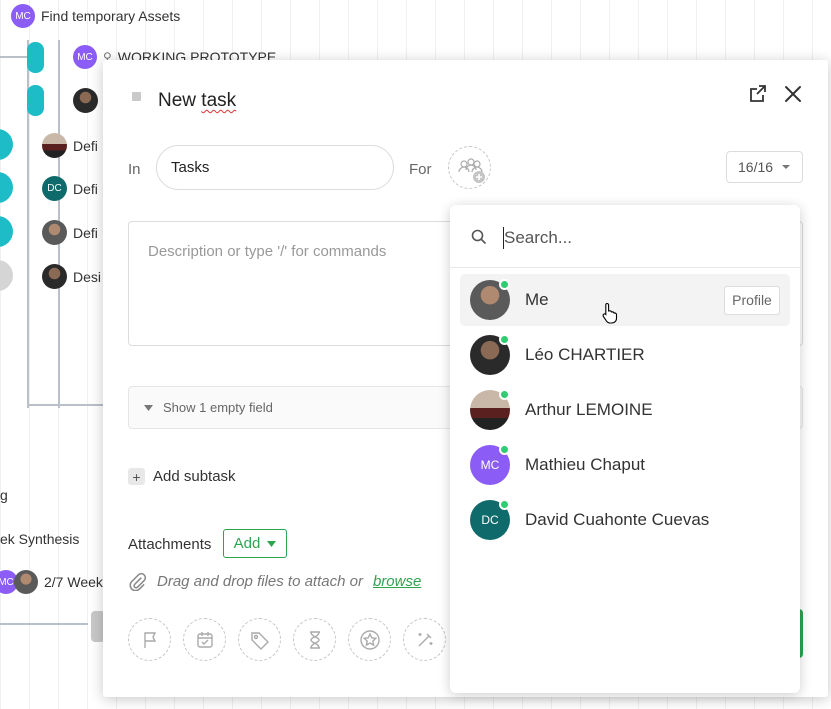  I want to click on status-indicator, so click(136, 96).